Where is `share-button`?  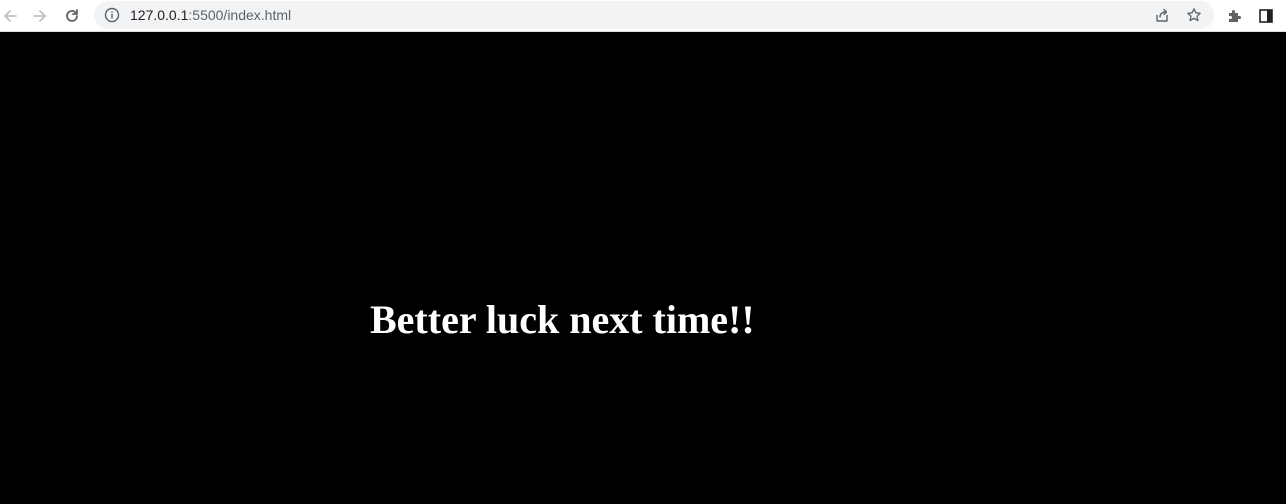
share-button is located at coordinates (1162, 15).